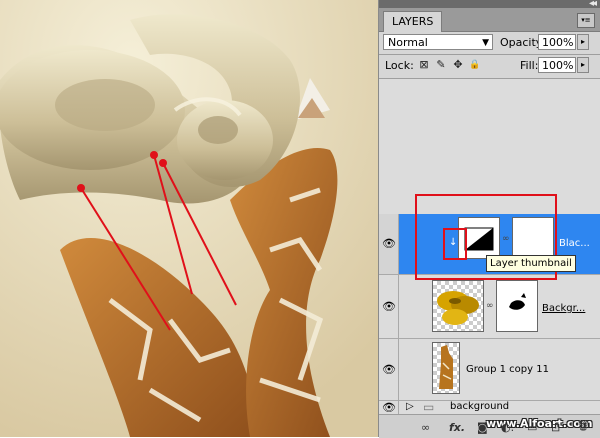 Image resolution: width=600 pixels, height=438 pixels. What do you see at coordinates (489, 20) in the screenshot?
I see `panel-tab-bar: LAYERS ▾≡` at bounding box center [489, 20].